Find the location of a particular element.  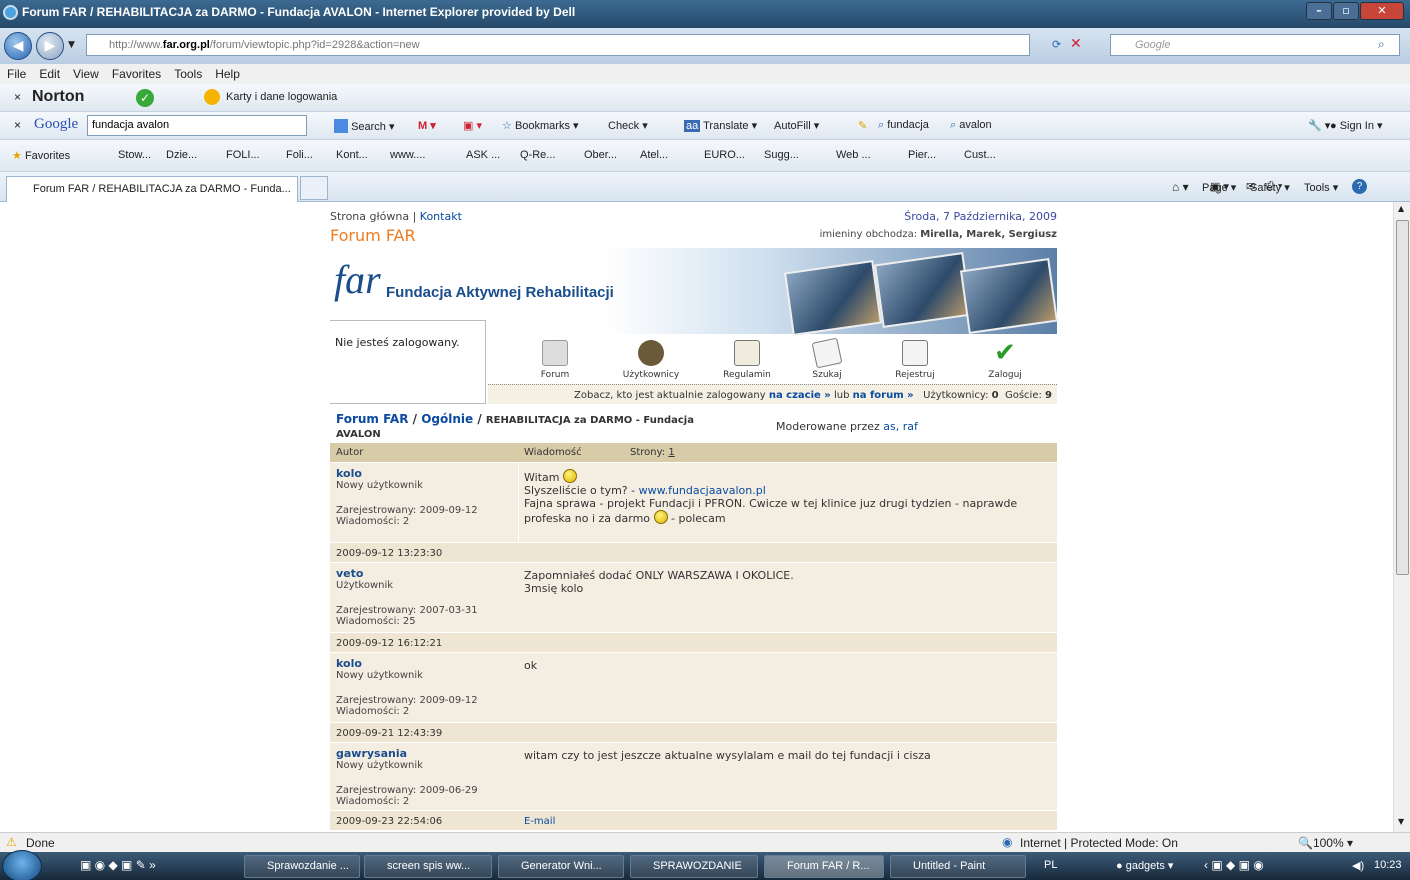

back-button: ◀ is located at coordinates (18, 46).